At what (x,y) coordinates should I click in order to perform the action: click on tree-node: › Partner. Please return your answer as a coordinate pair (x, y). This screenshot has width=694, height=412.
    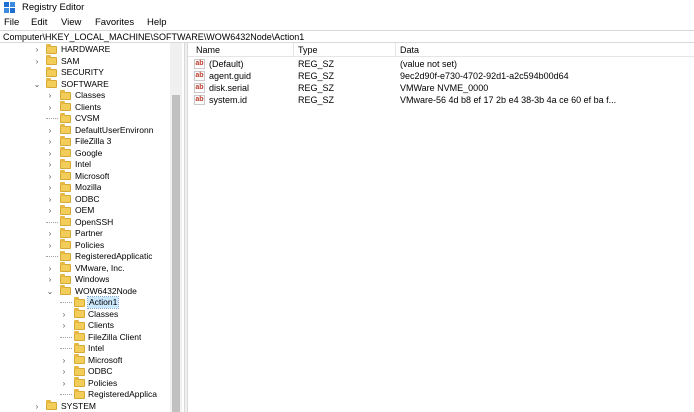
    Looking at the image, I should click on (85, 233).